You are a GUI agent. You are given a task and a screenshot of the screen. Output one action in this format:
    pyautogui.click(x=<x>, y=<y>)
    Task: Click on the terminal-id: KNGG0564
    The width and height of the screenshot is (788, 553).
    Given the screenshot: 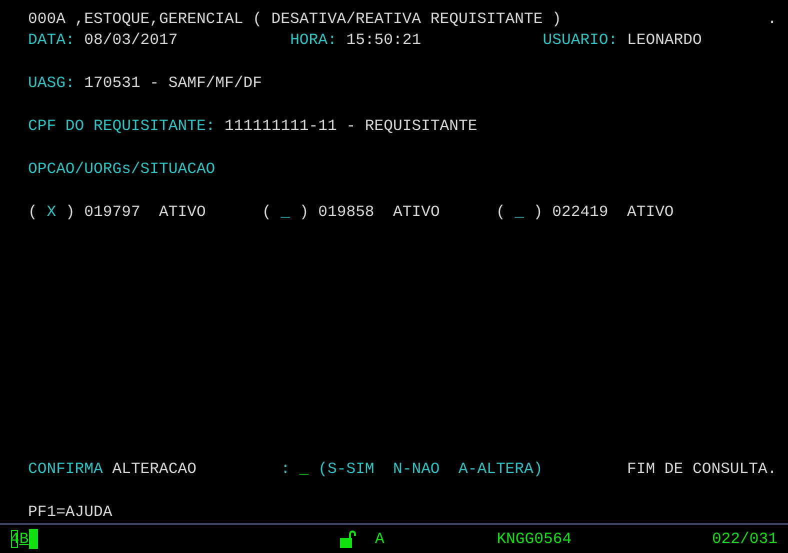 What is the action you would take?
    pyautogui.click(x=534, y=539)
    